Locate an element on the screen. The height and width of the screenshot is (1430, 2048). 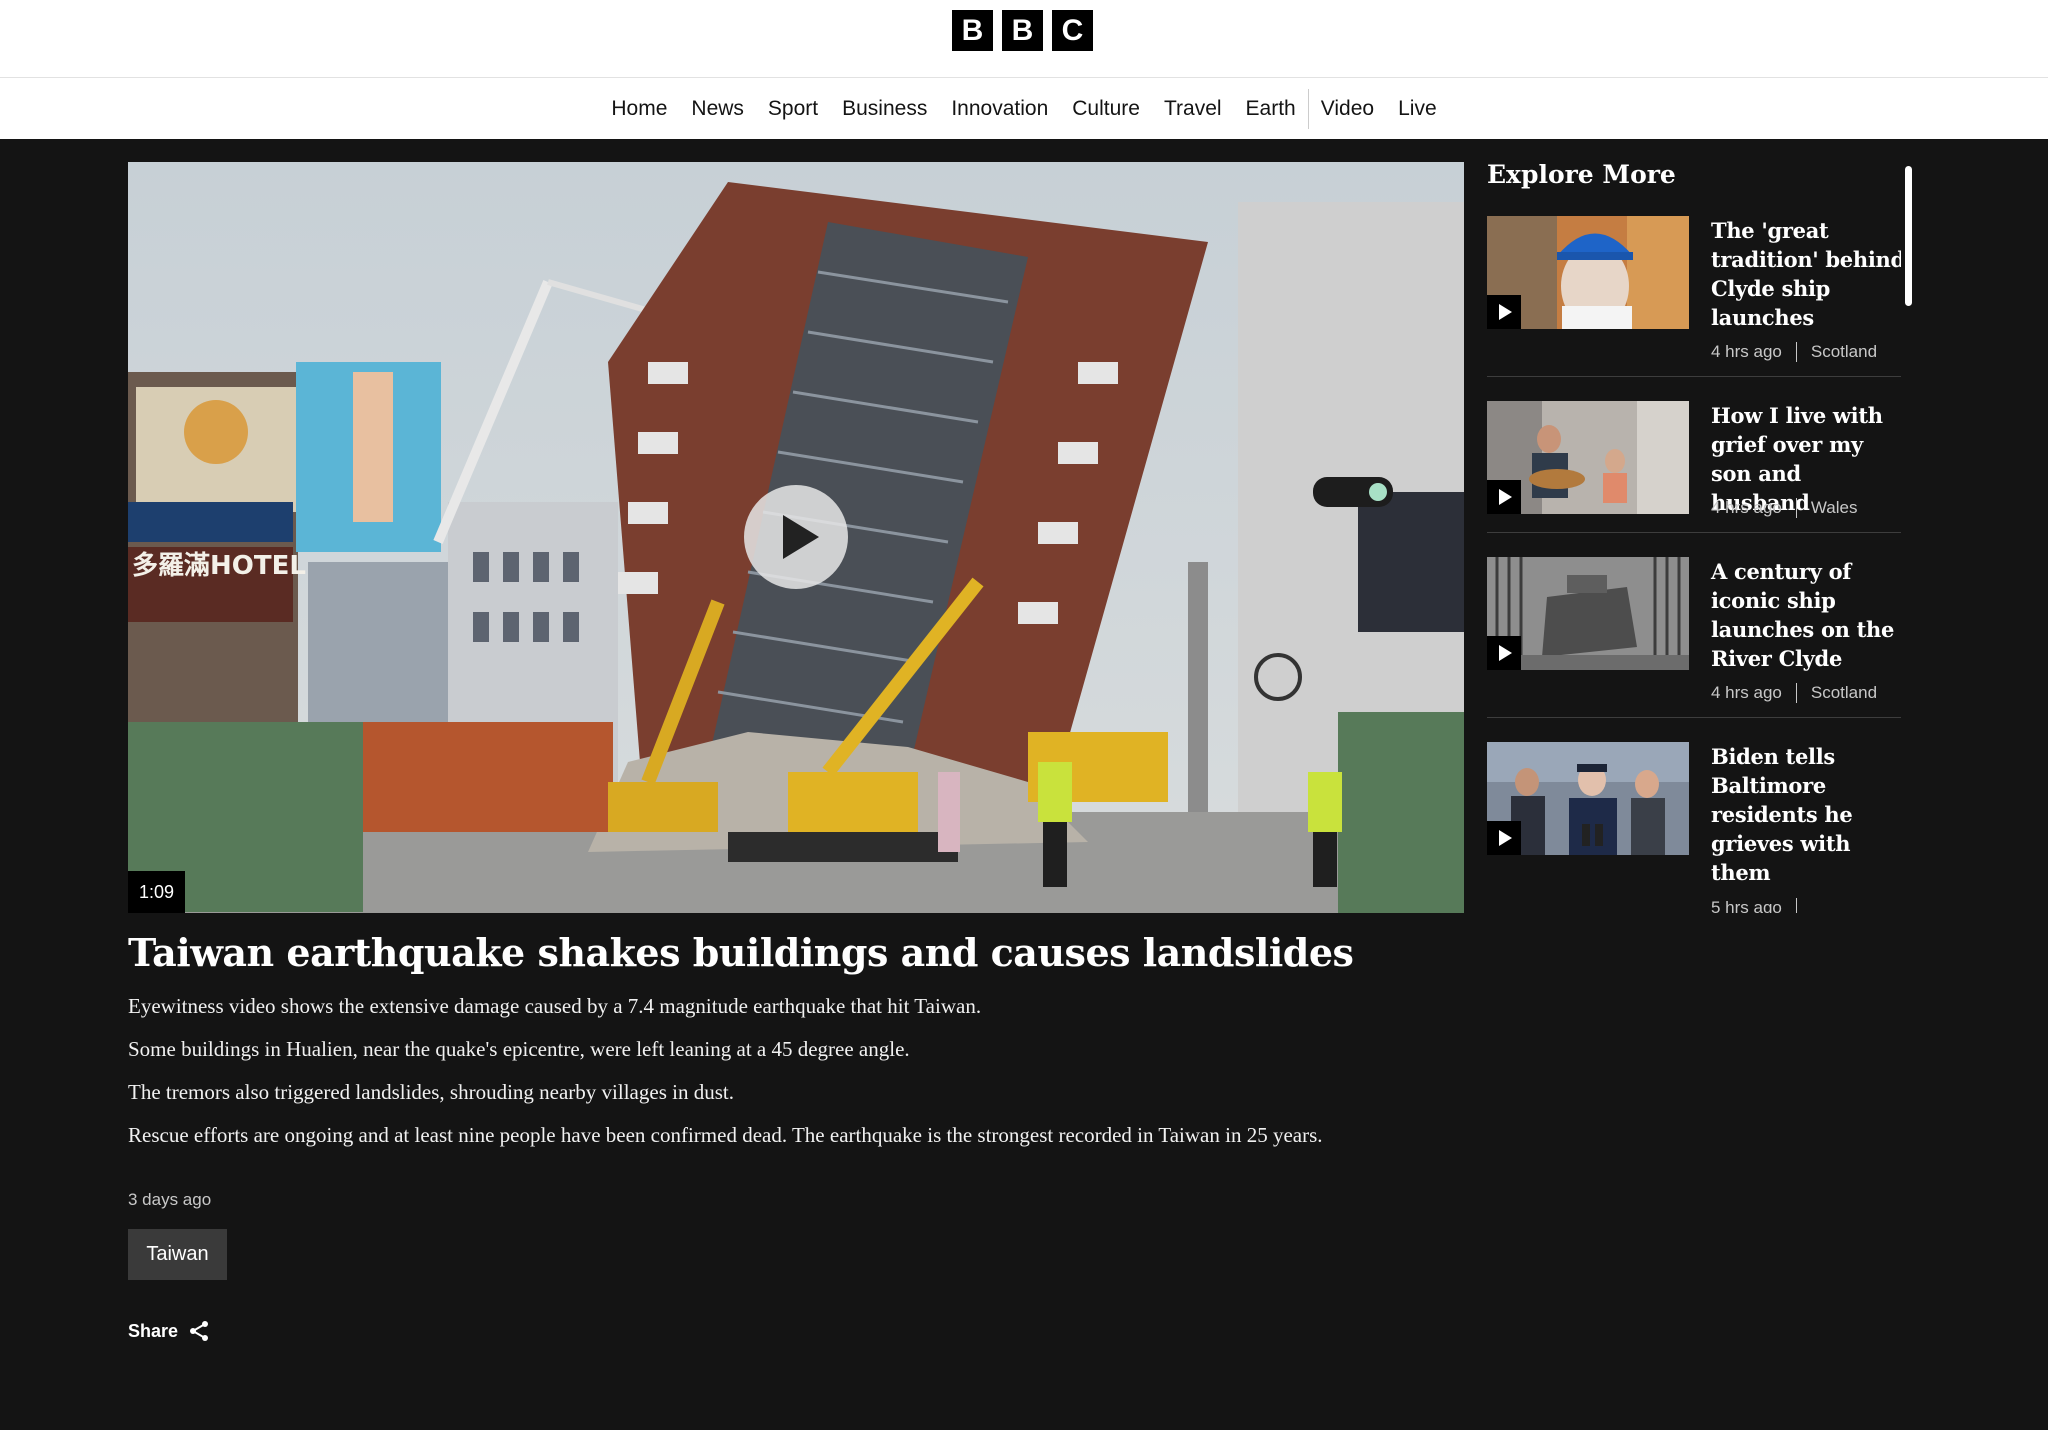
explore-more-heading: Explore More is located at coordinates (1581, 174).